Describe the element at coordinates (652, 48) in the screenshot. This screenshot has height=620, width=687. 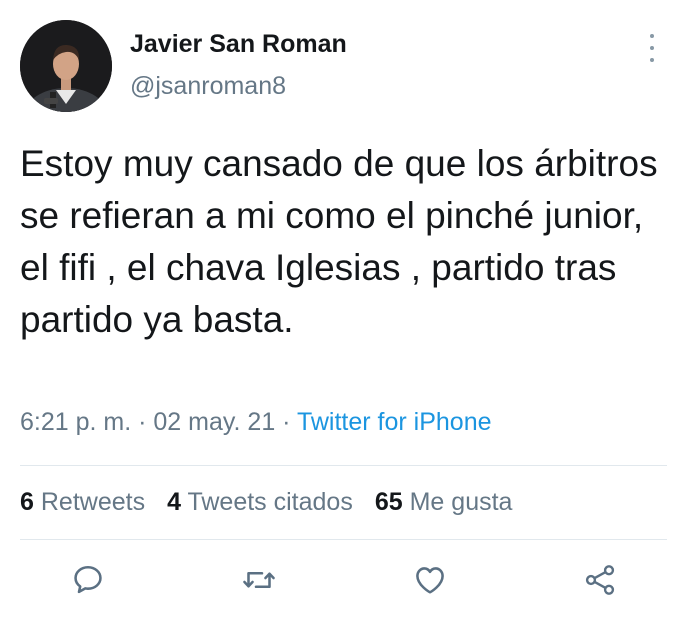
I see `more-vertical-icon` at that location.